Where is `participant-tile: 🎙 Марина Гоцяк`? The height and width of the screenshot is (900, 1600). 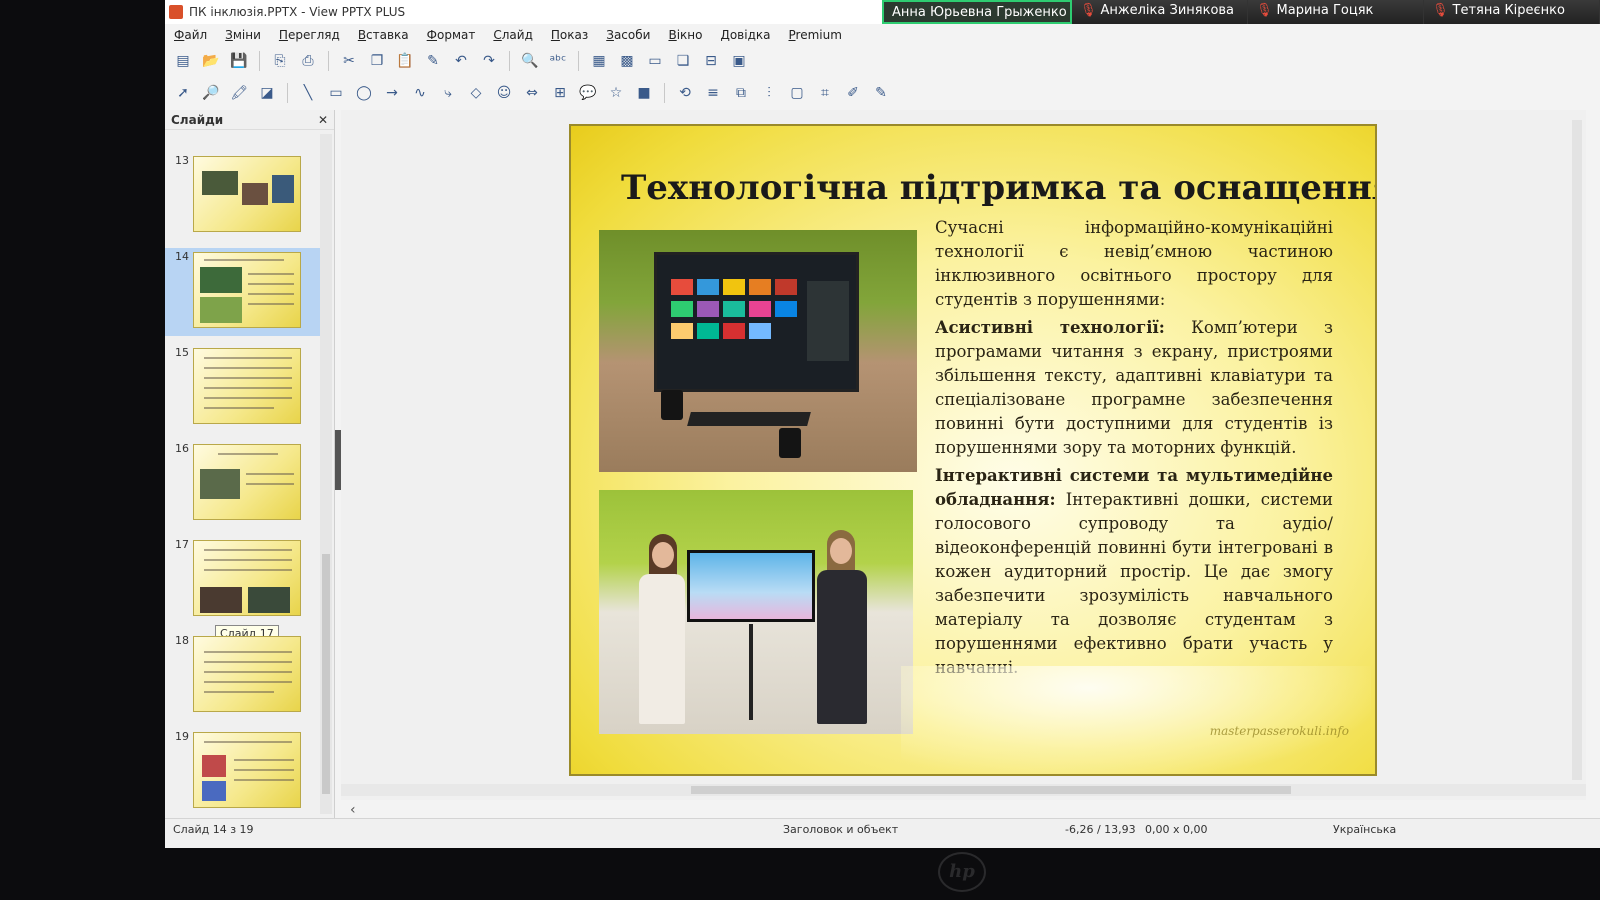
participant-tile: 🎙 Марина Гоцяк is located at coordinates (1336, 12).